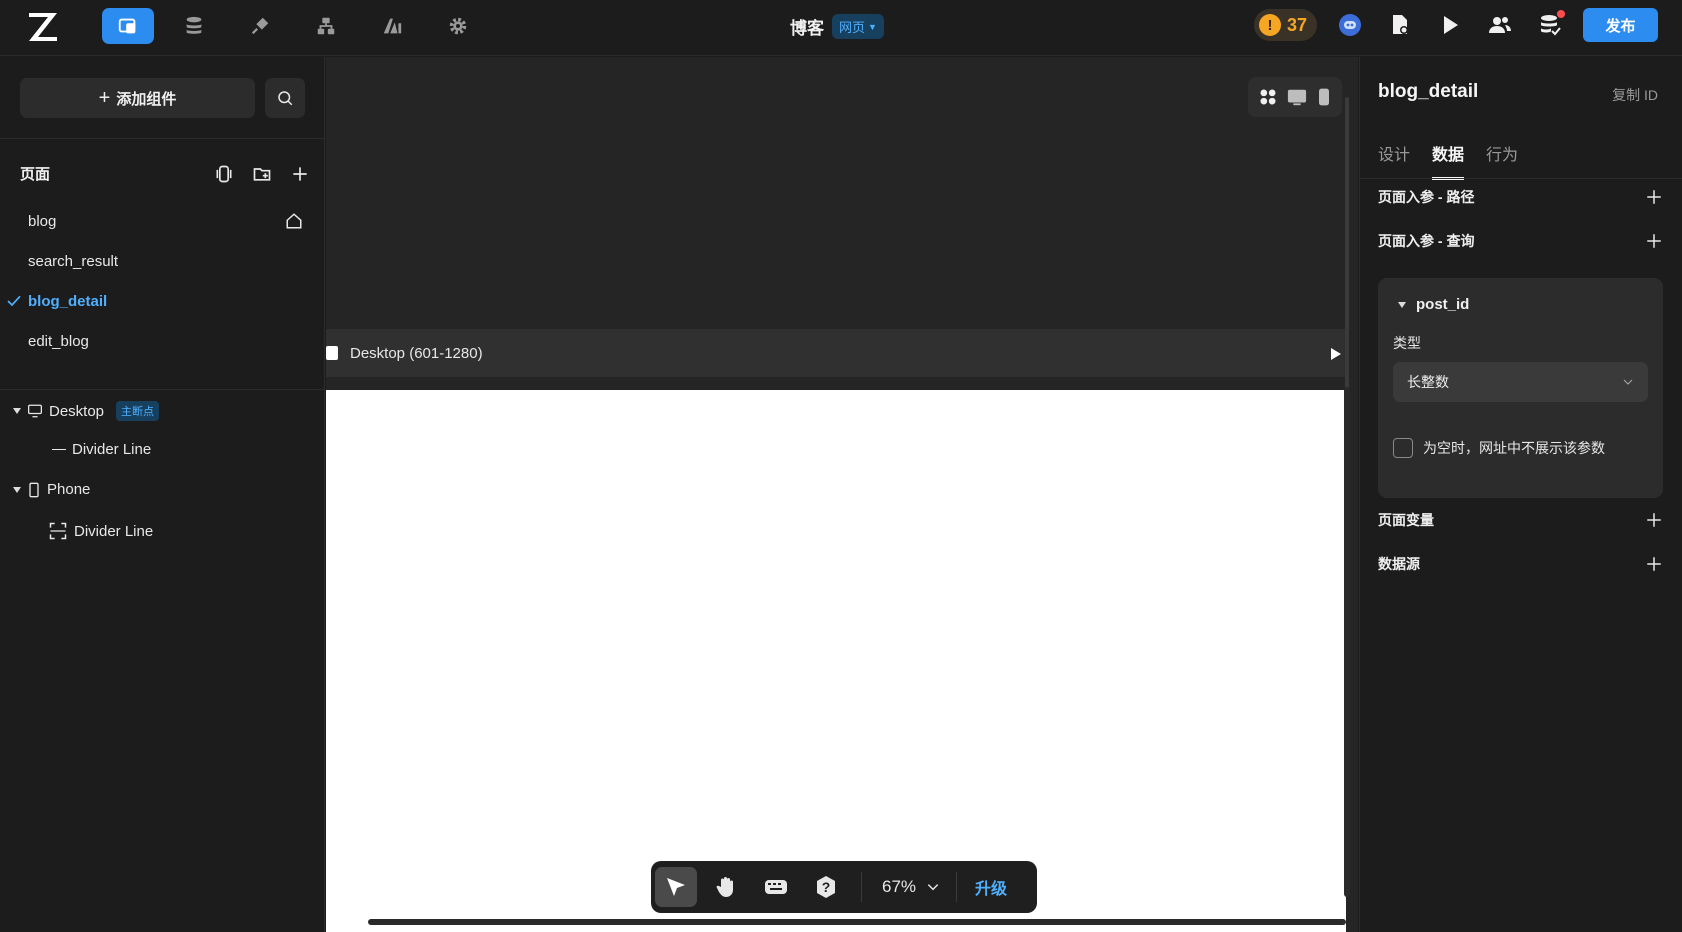 This screenshot has height=932, width=1682. What do you see at coordinates (987, 887) in the screenshot?
I see `upgrade-button: 升级` at bounding box center [987, 887].